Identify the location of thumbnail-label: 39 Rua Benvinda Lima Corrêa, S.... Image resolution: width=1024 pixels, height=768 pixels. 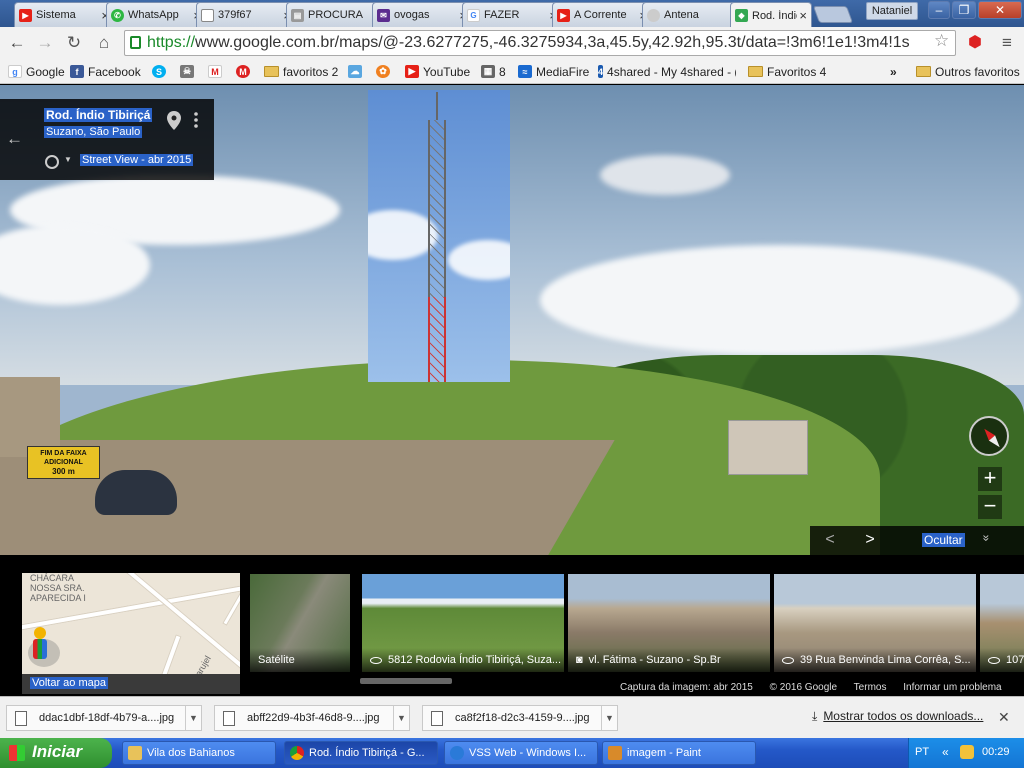
(875, 660).